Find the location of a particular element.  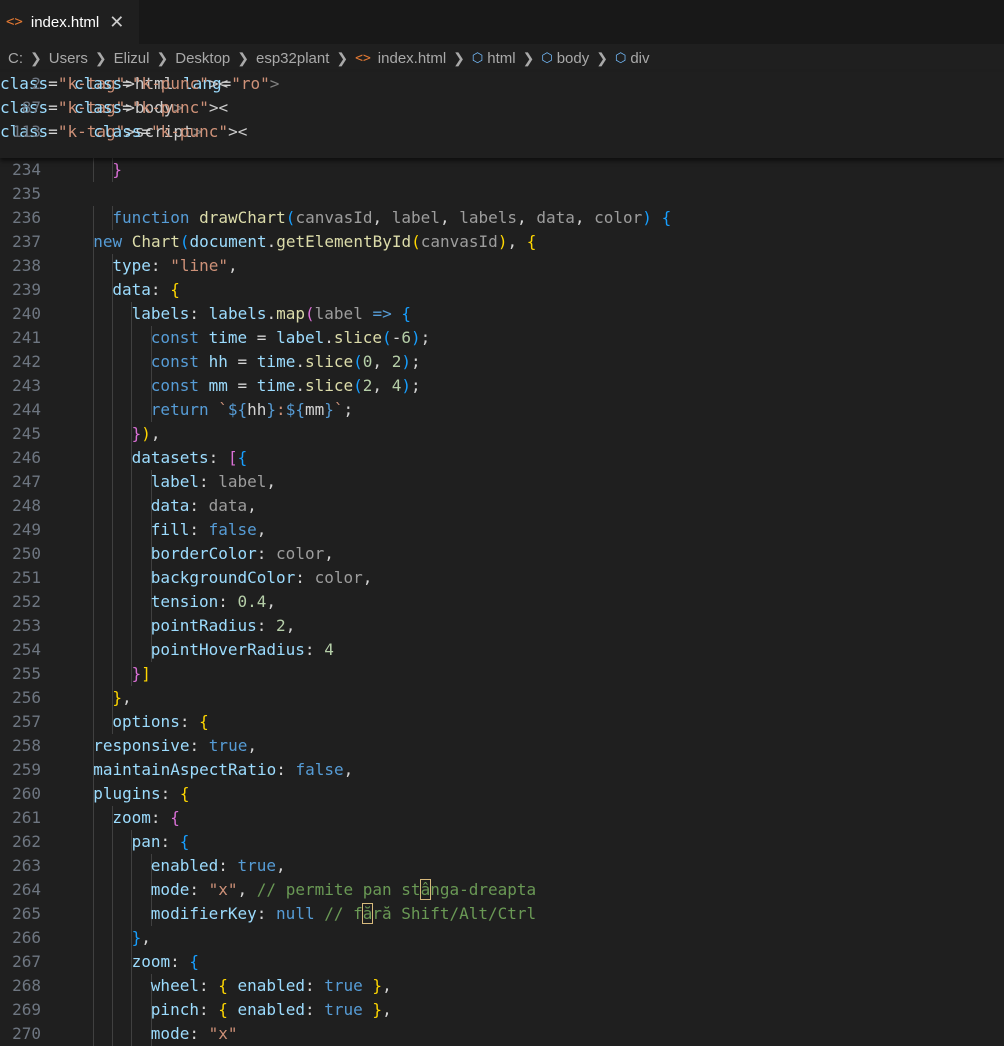

code-line: 261 zoom: { is located at coordinates (502, 818).